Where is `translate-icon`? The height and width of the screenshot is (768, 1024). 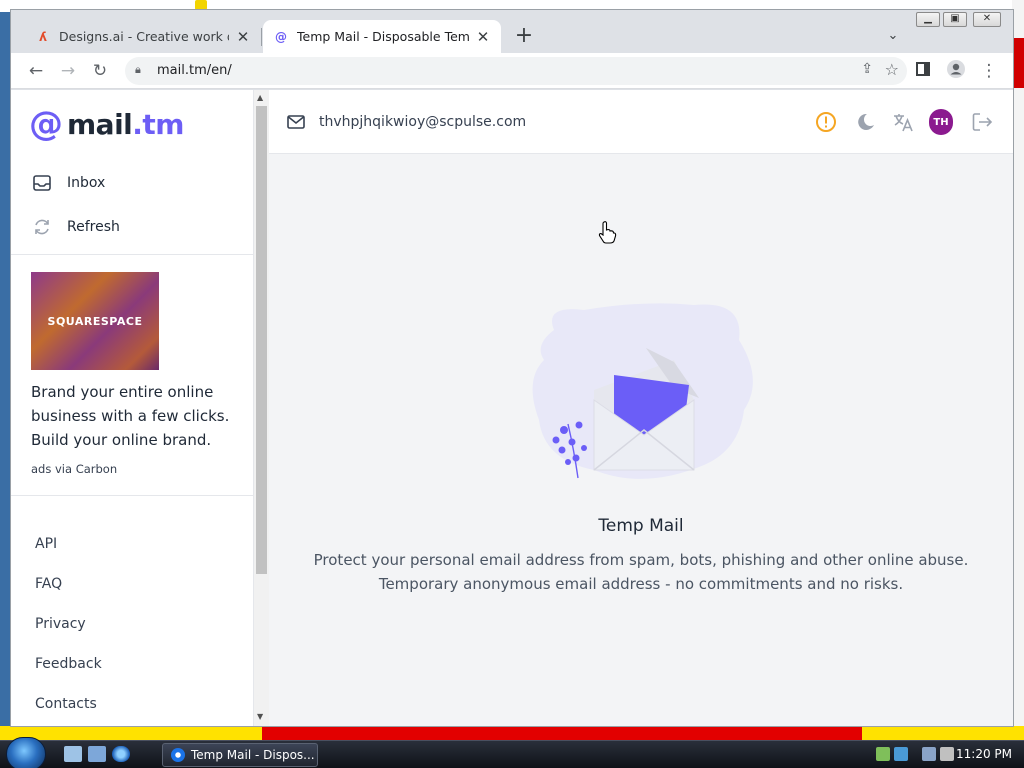 translate-icon is located at coordinates (903, 122).